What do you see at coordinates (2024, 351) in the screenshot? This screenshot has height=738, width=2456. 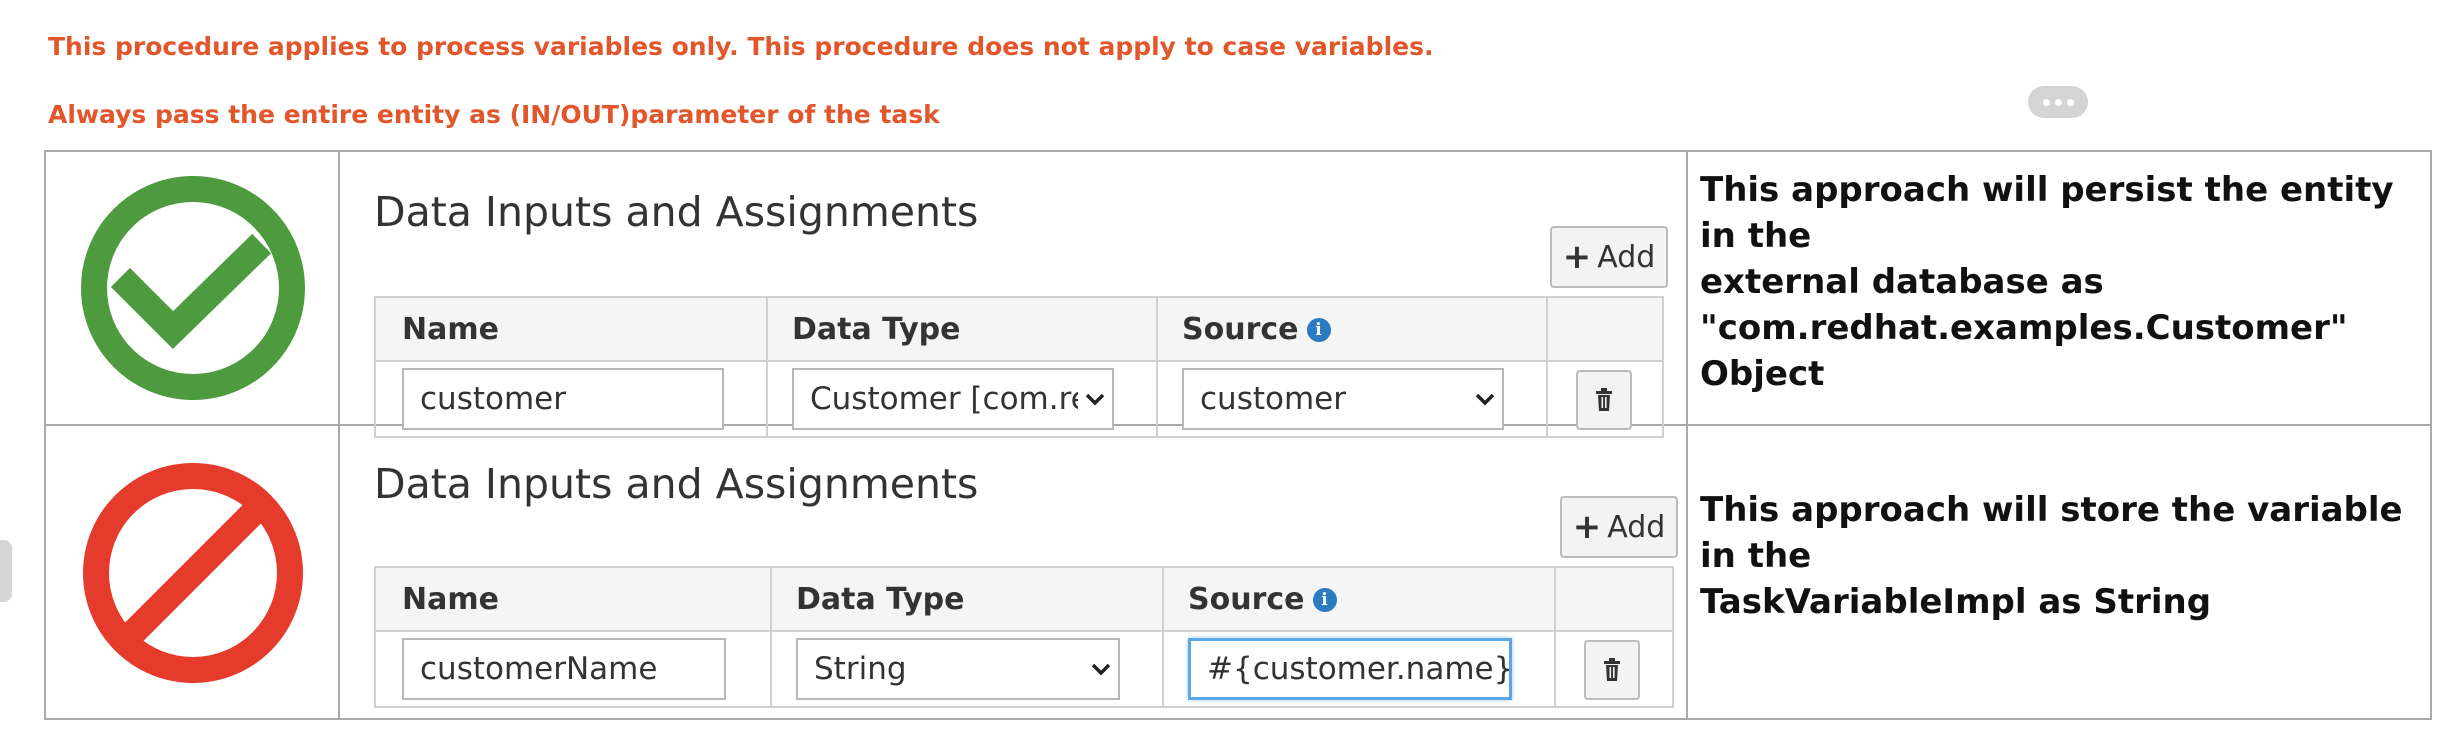 I see `description-line: "com.redhat.examples.Customer" Object` at bounding box center [2024, 351].